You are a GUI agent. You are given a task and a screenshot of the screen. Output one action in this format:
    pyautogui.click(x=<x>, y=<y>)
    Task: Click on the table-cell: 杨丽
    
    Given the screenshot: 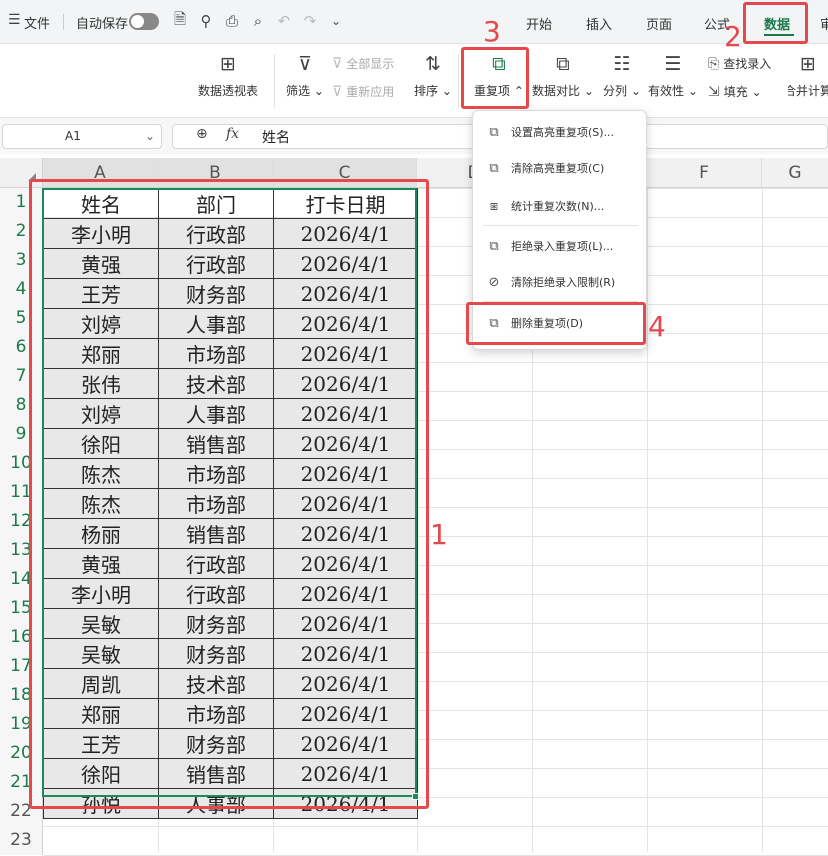 What is the action you would take?
    pyautogui.click(x=101, y=533)
    